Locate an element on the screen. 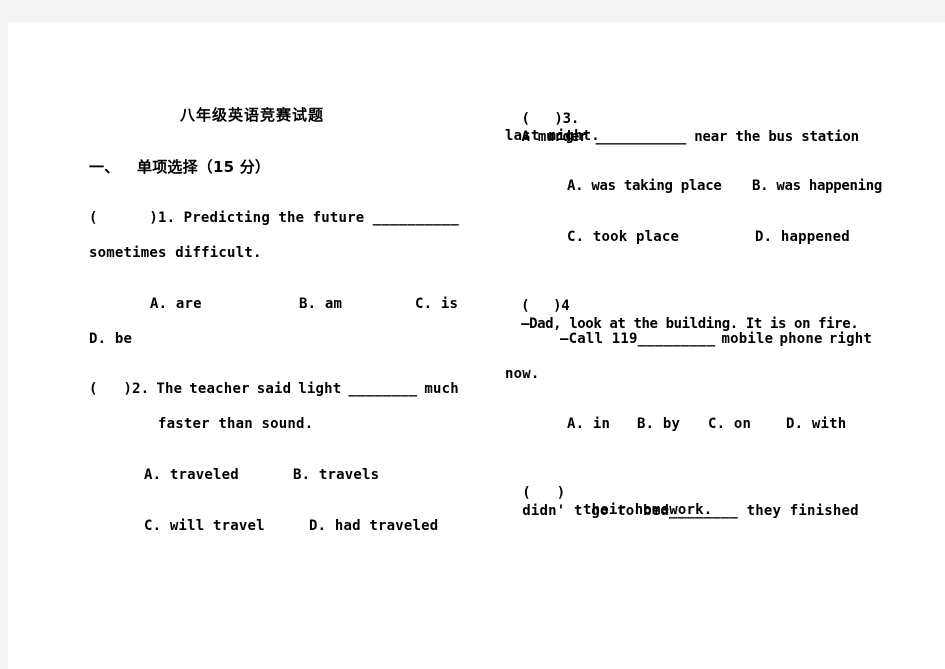 This screenshot has width=945, height=669. q4-word: phone is located at coordinates (801, 339).